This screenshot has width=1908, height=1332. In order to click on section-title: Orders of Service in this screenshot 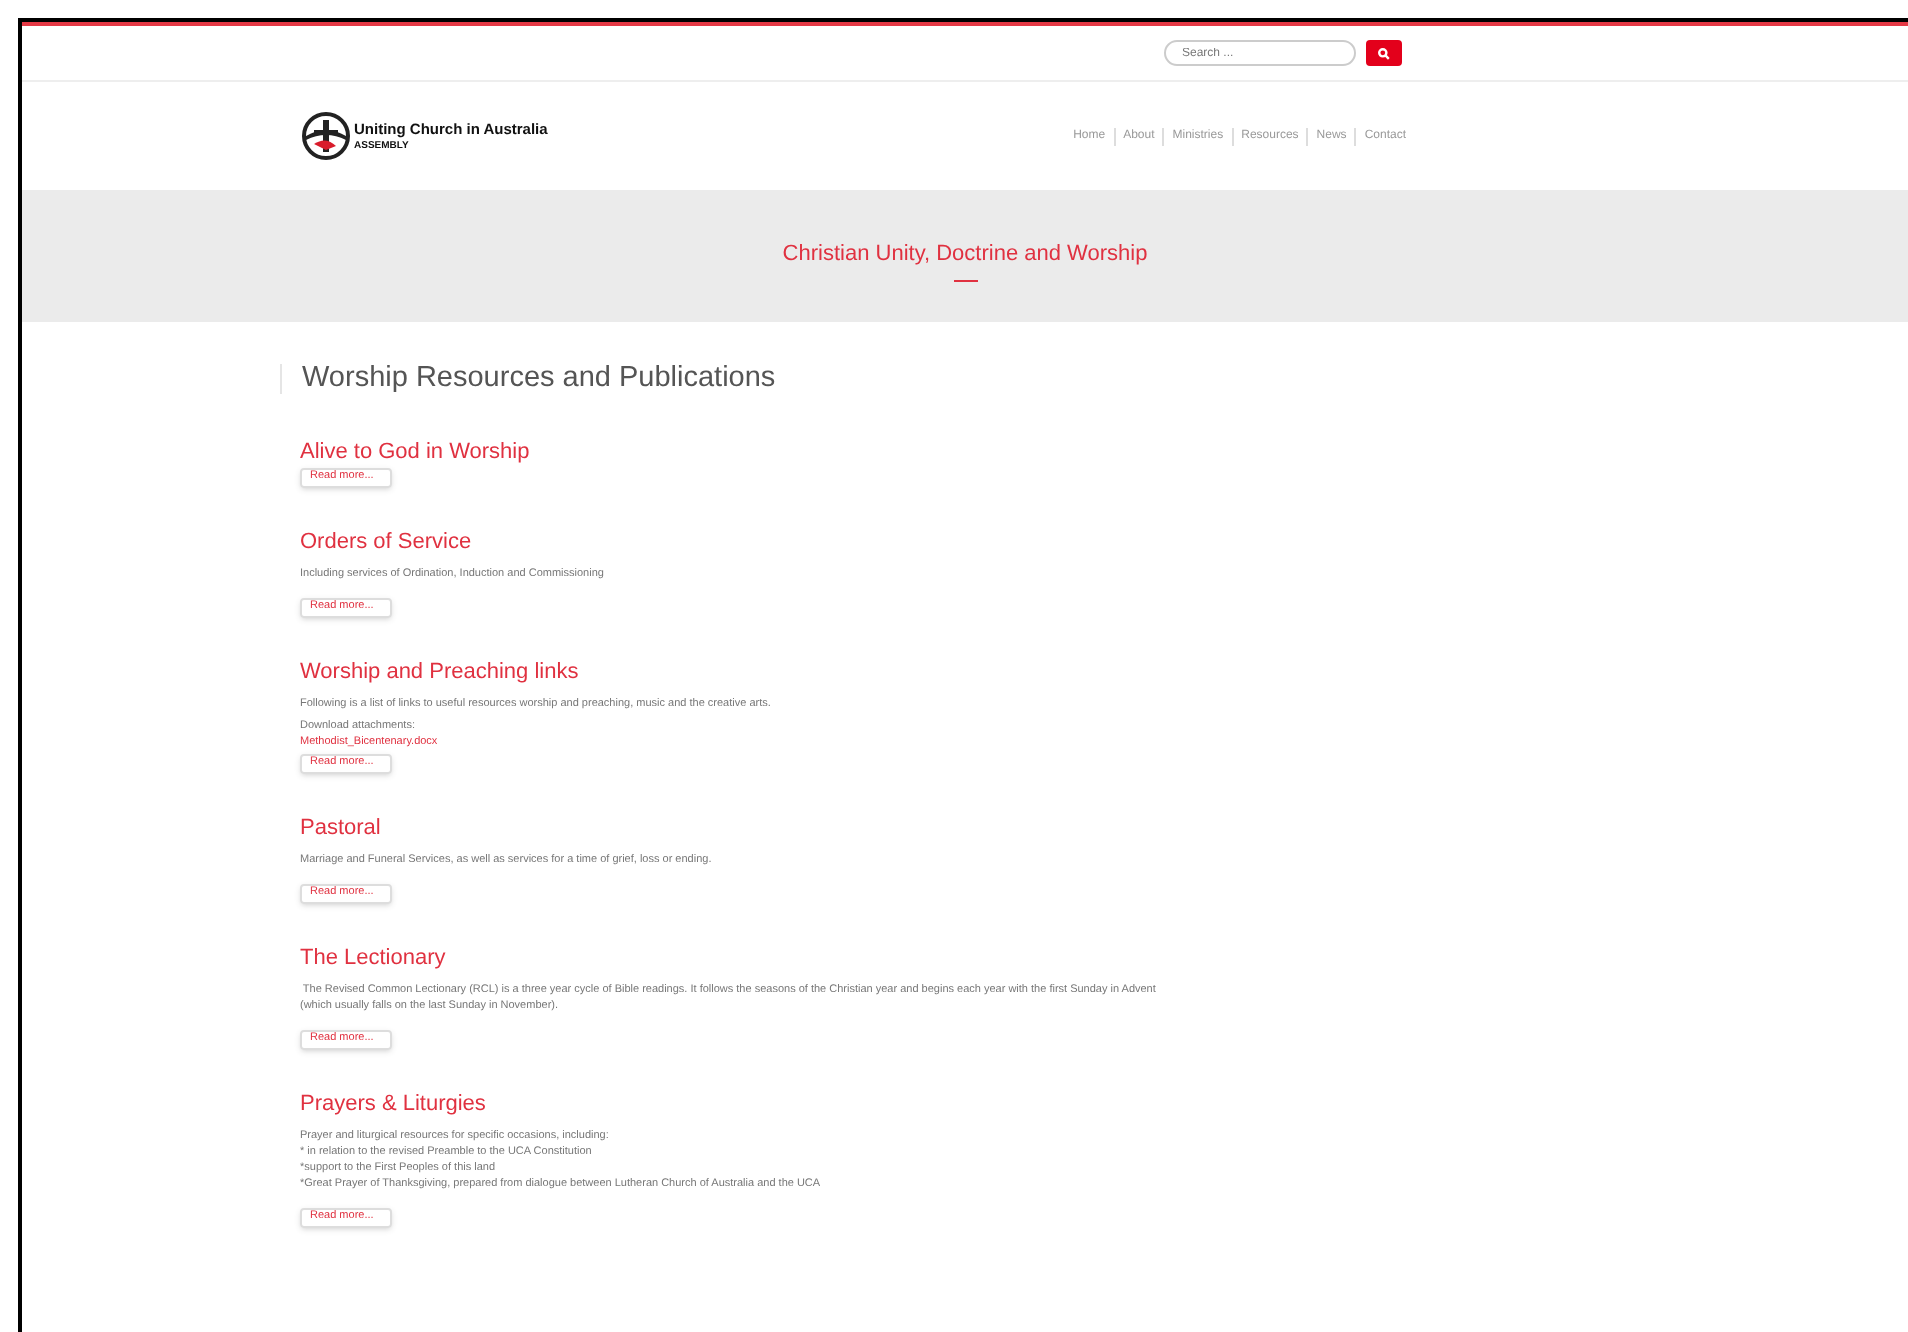, I will do `click(386, 542)`.